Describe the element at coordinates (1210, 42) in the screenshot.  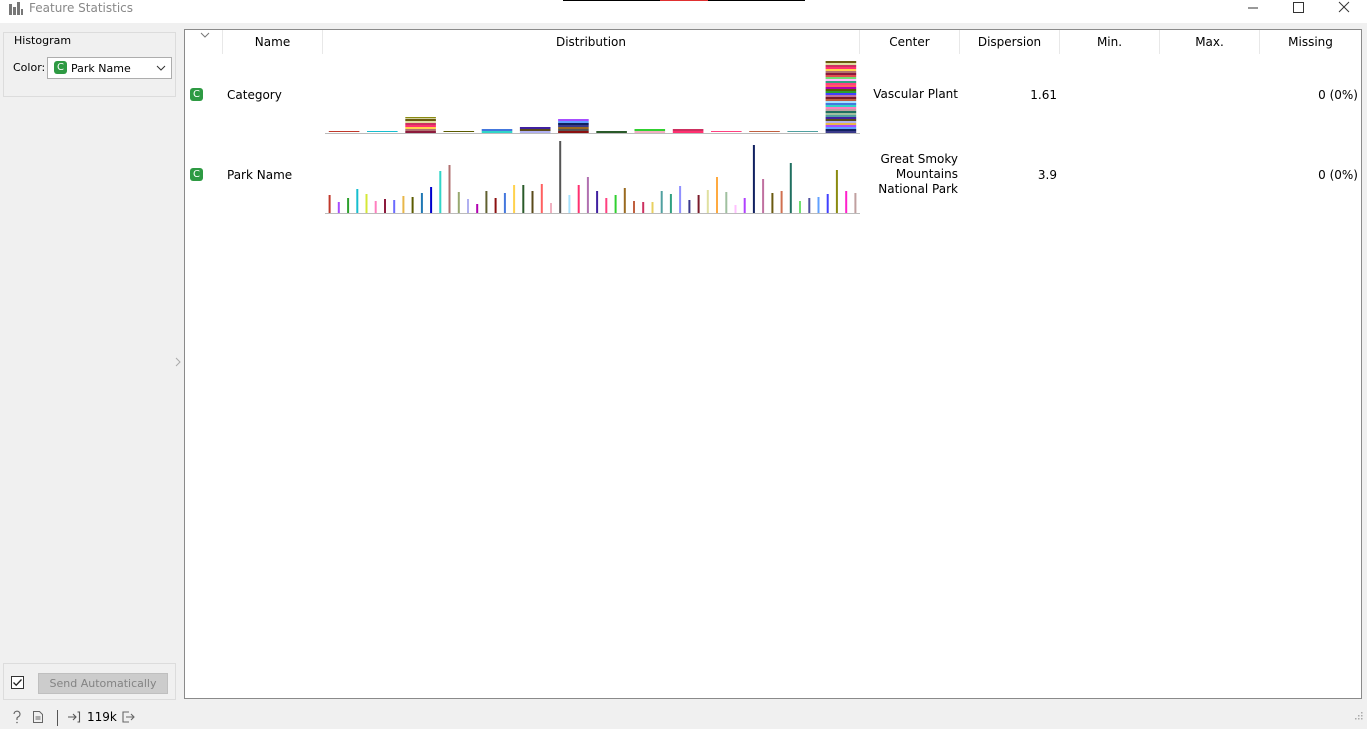
I see `header-max: Max.` at that location.